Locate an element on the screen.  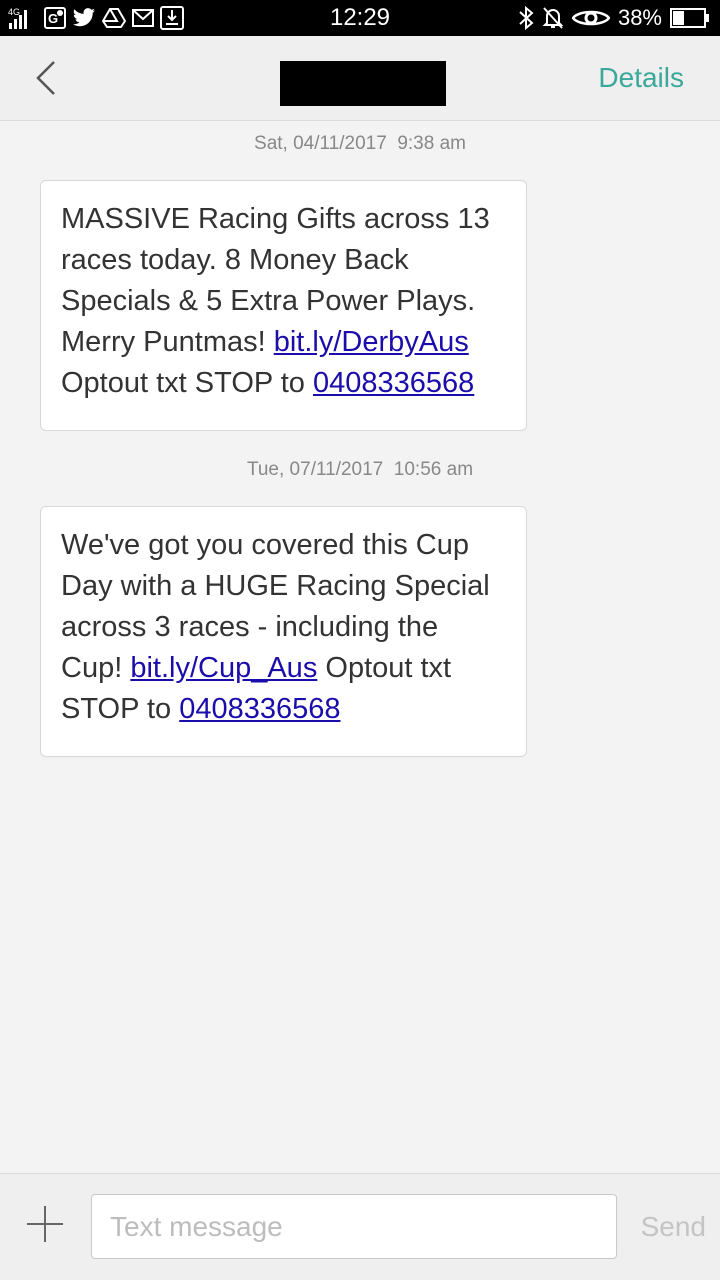
eye-icon is located at coordinates (590, 18).